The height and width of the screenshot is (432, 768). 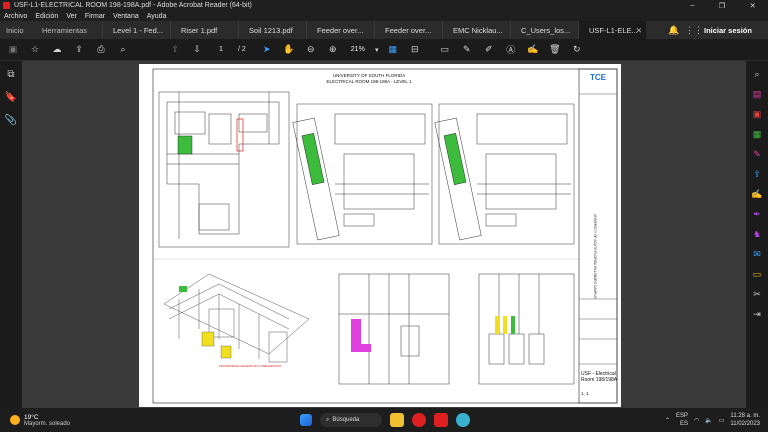 I want to click on menu-bar: Archivo Edición Ver Firmar Ventana Ayuda, so click(x=384, y=16).